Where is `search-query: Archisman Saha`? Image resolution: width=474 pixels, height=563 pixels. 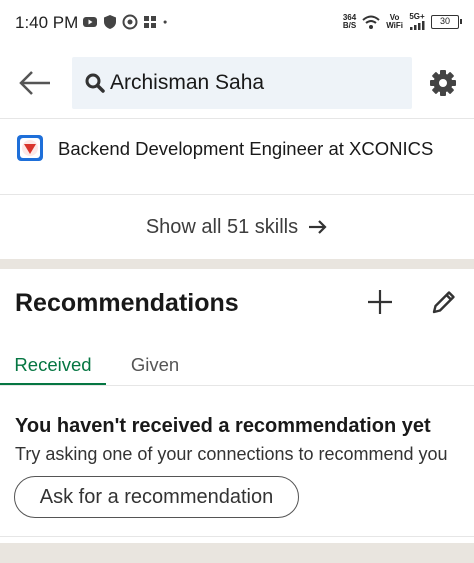 search-query: Archisman Saha is located at coordinates (187, 83).